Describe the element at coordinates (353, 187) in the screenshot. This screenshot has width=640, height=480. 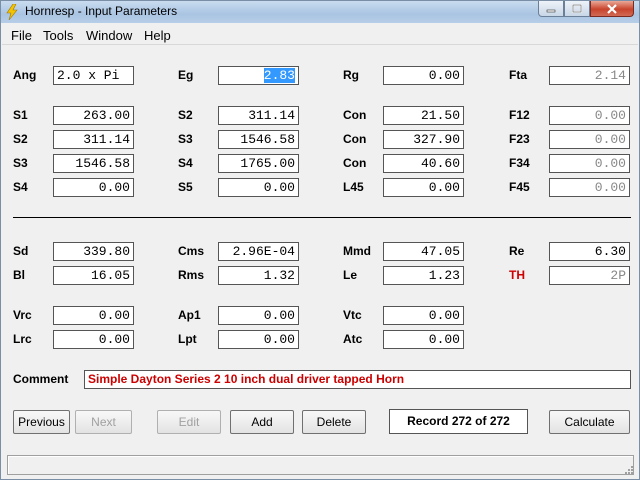
I see `label-l45: L45` at that location.